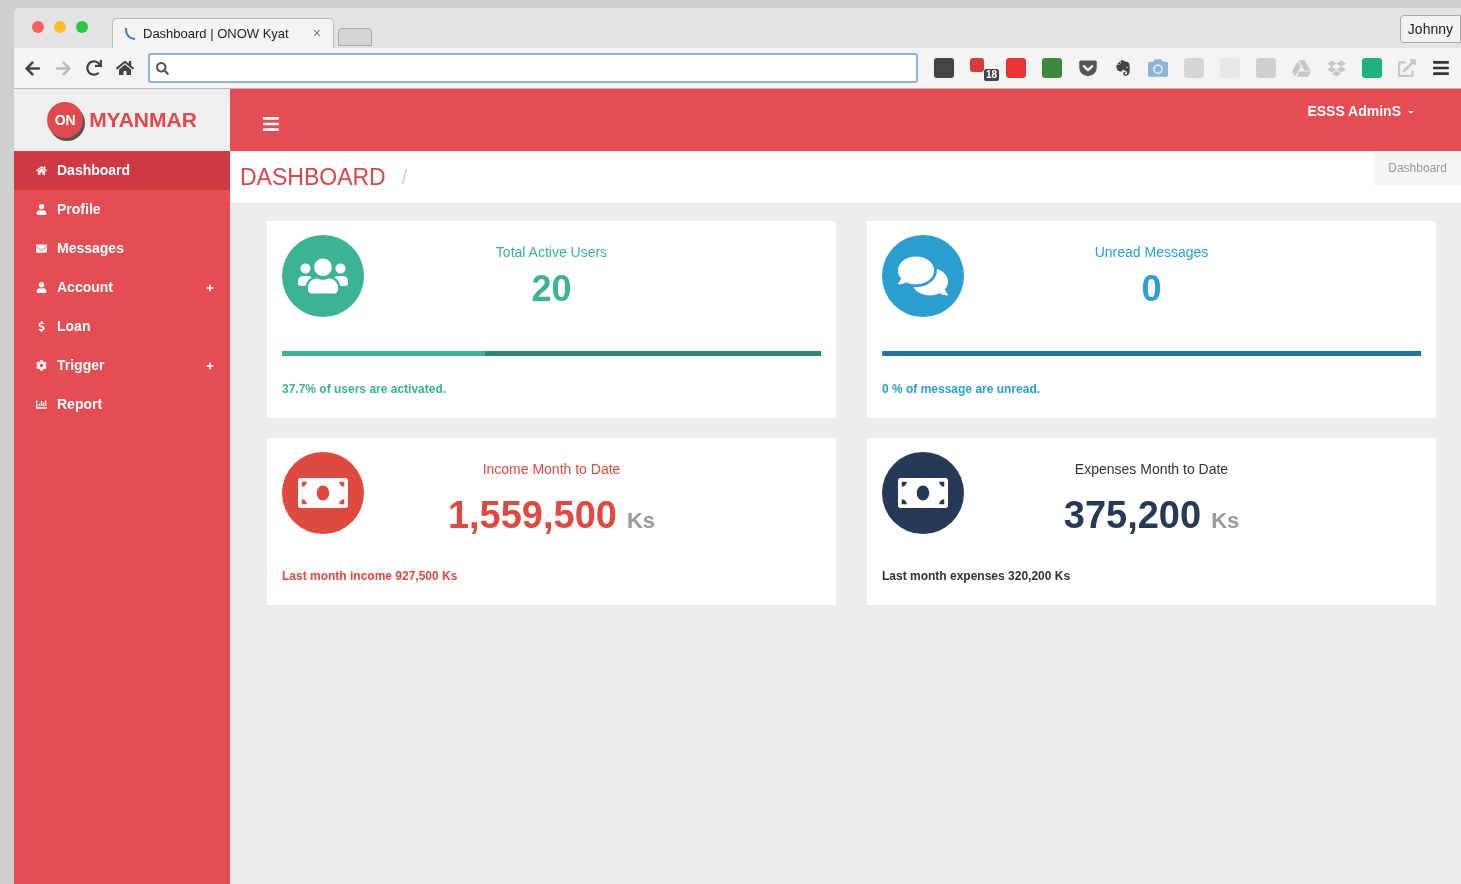 This screenshot has width=1461, height=884. What do you see at coordinates (82, 27) in the screenshot?
I see `zoom-window-button` at bounding box center [82, 27].